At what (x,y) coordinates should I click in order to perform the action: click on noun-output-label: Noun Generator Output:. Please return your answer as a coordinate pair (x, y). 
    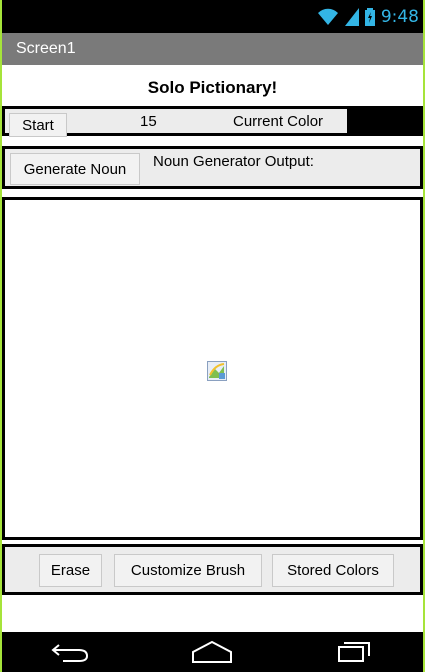
    Looking at the image, I should click on (233, 161).